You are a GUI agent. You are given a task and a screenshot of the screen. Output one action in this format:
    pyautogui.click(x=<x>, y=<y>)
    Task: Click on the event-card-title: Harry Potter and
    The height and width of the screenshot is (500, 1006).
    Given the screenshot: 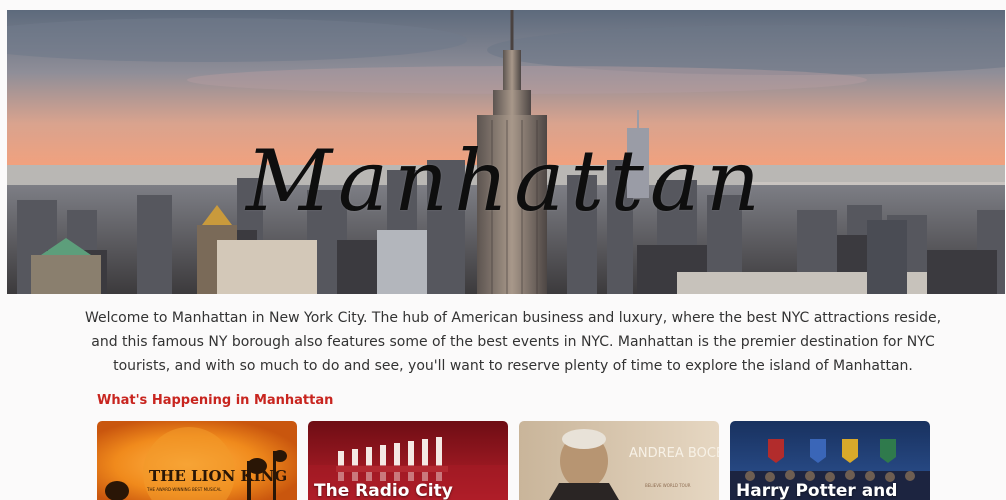 What is the action you would take?
    pyautogui.click(x=817, y=490)
    